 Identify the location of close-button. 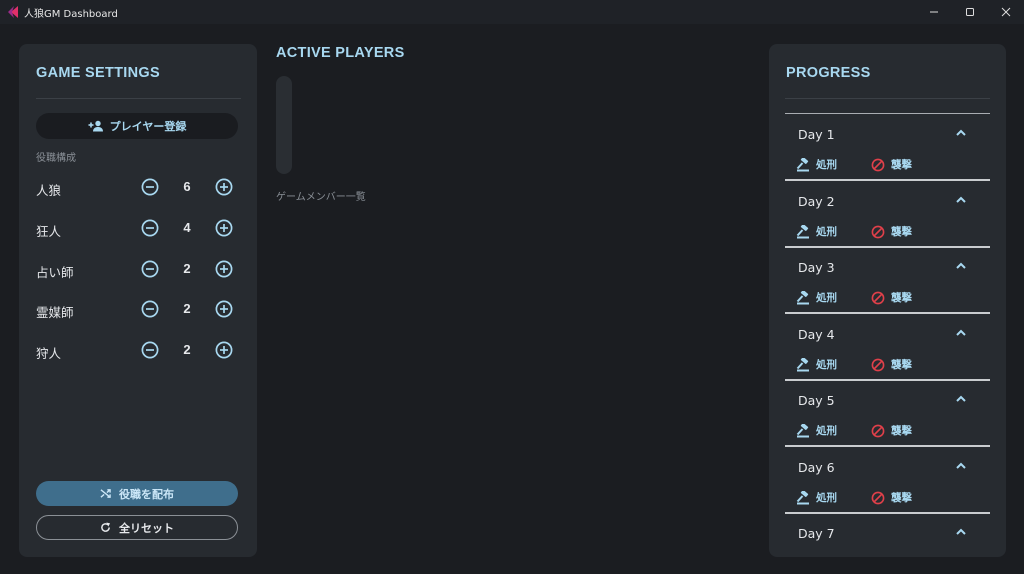
(1006, 12).